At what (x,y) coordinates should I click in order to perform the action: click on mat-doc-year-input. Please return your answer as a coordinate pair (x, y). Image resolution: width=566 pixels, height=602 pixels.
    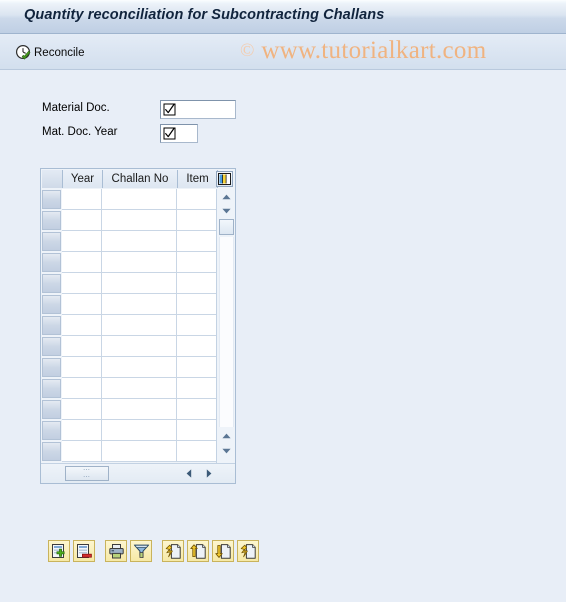
    Looking at the image, I should click on (179, 133).